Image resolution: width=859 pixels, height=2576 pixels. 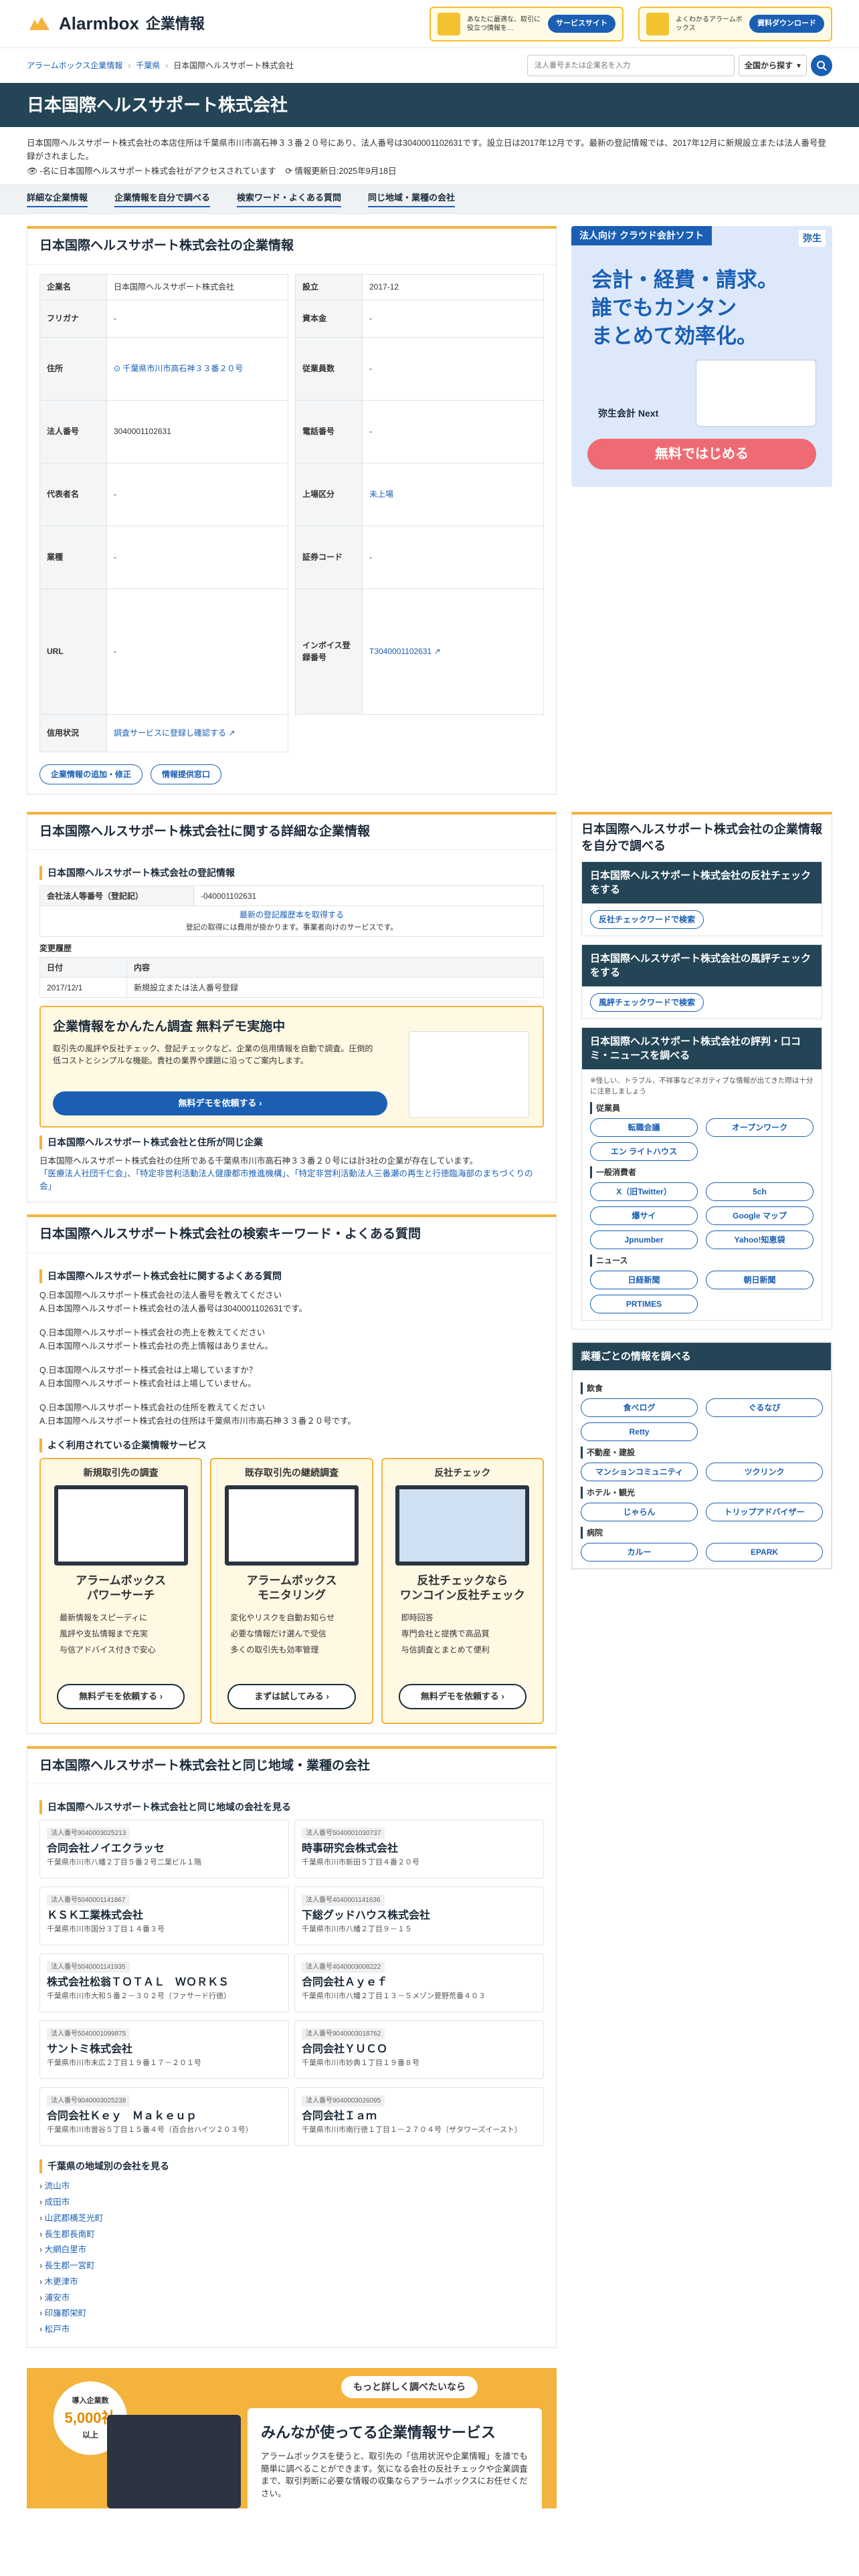 I want to click on external-search-button: EPARK, so click(x=764, y=1553).